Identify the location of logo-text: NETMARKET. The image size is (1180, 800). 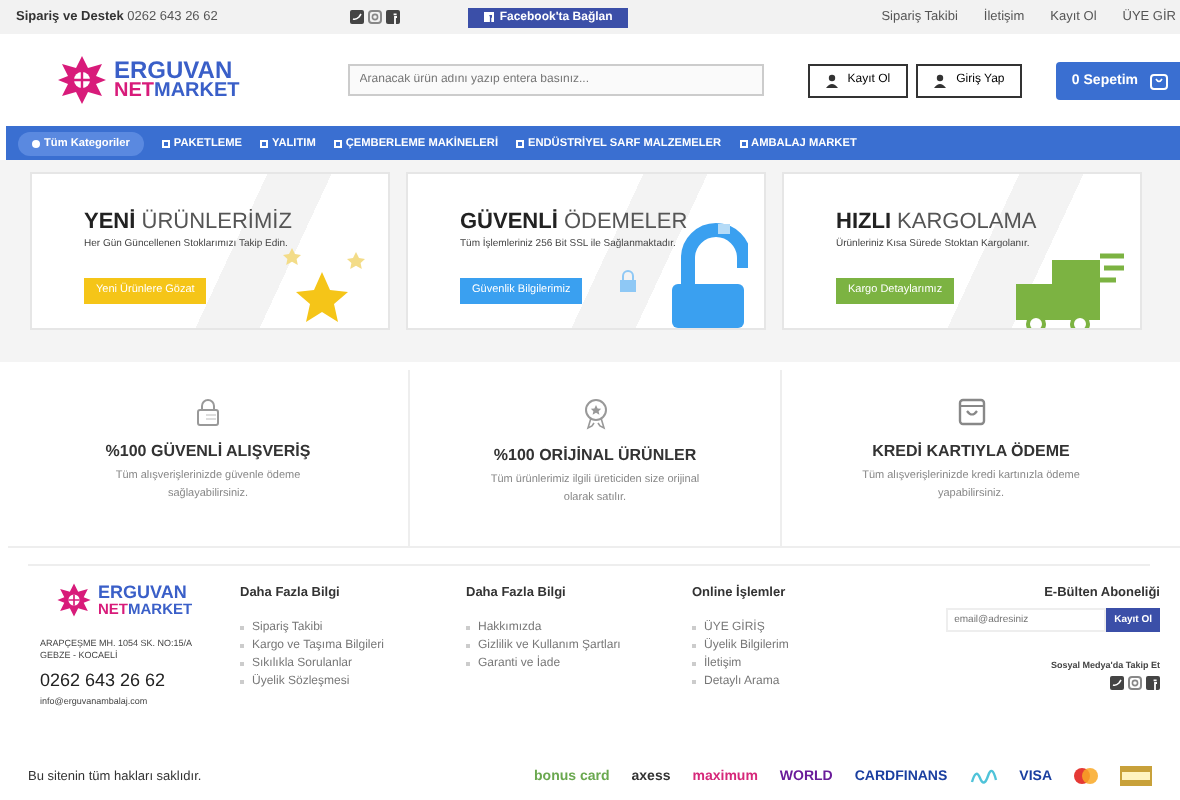
(177, 92).